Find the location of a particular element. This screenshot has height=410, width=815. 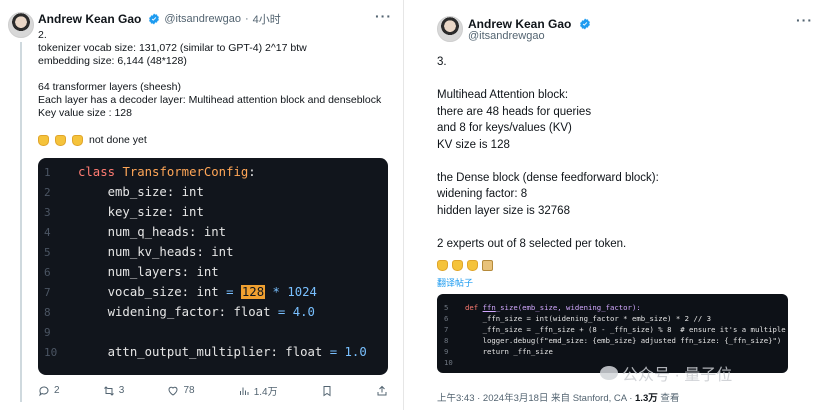

bookmark-button is located at coordinates (327, 391).